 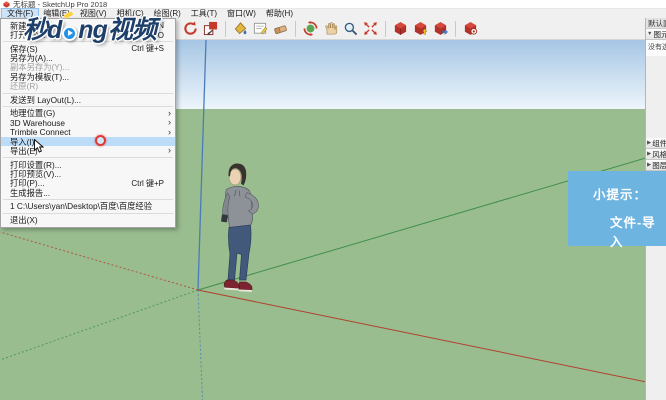 What do you see at coordinates (100, 140) in the screenshot?
I see `click-indicator-ring` at bounding box center [100, 140].